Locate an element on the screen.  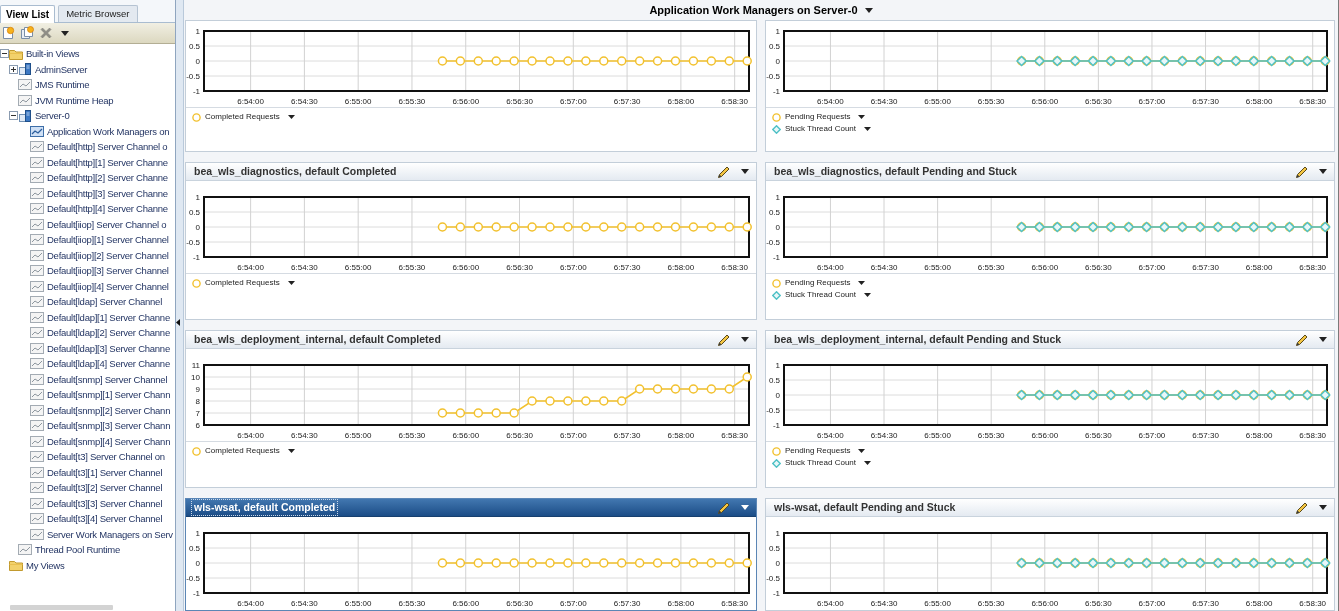
panel-title: bea_wls_diagnostics, default Completed is located at coordinates (295, 172).